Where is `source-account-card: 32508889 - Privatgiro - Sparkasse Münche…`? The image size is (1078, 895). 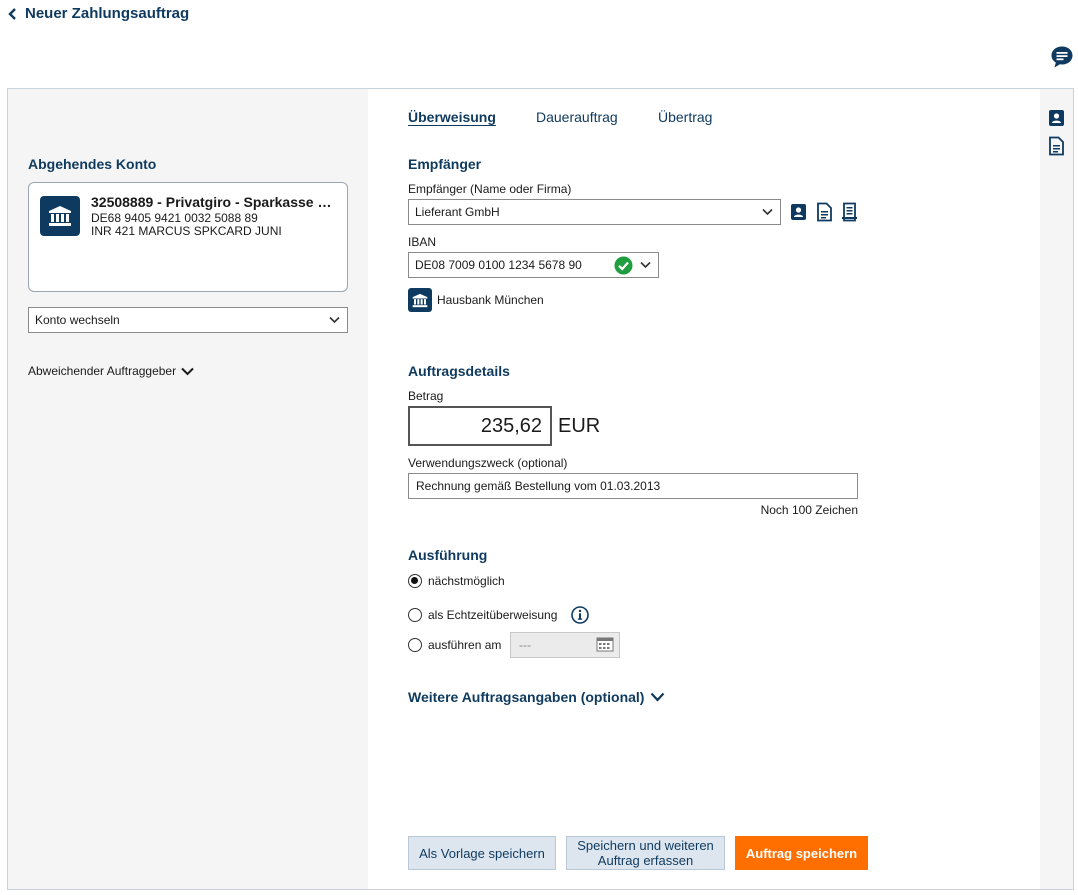
source-account-card: 32508889 - Privatgiro - Sparkasse Münche… is located at coordinates (188, 237).